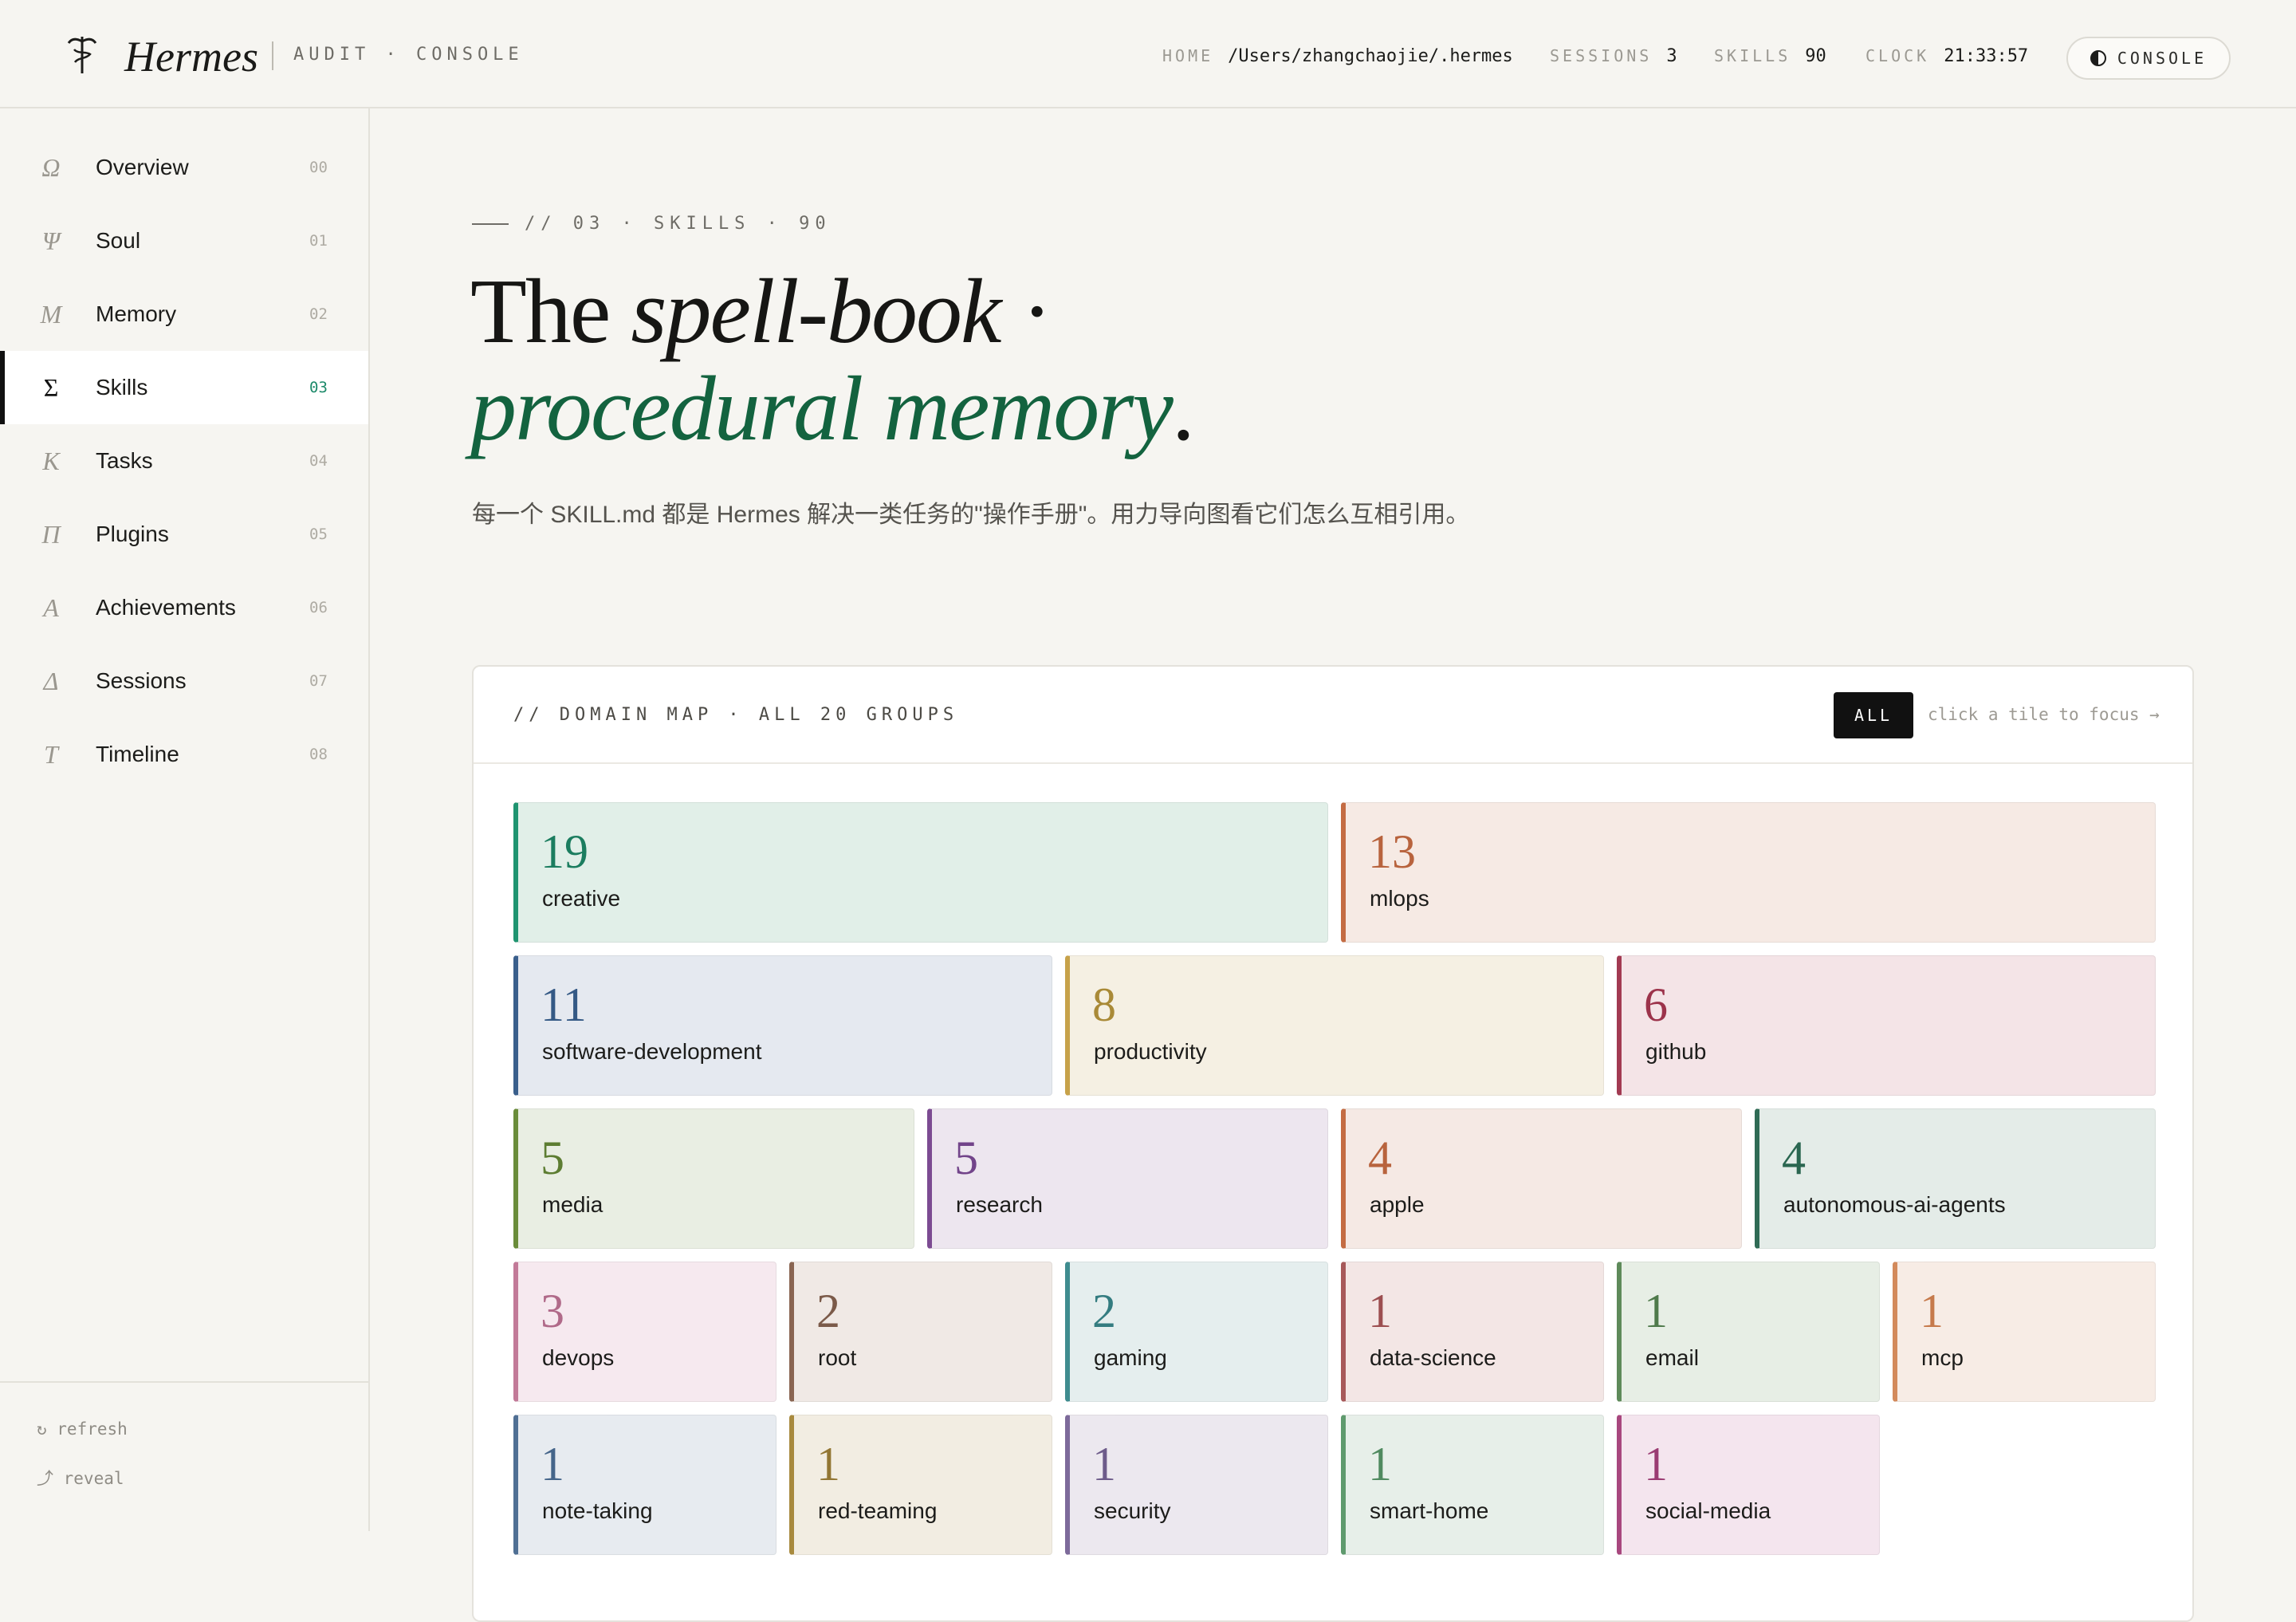 This screenshot has height=1622, width=2296. I want to click on sidebar-item-label: Timeline, so click(137, 754).